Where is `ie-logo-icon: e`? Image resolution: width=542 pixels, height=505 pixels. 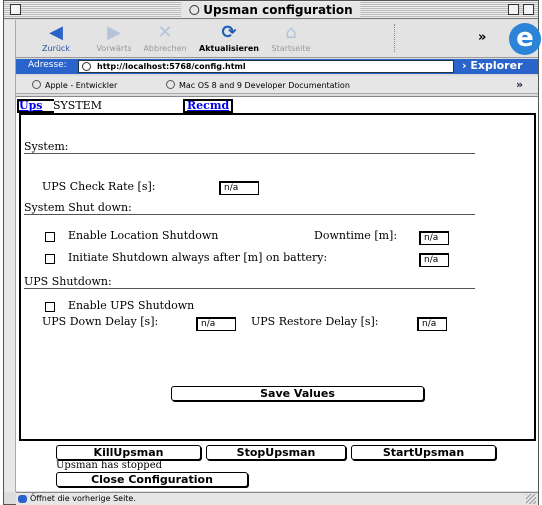
ie-logo-icon: e is located at coordinates (525, 39).